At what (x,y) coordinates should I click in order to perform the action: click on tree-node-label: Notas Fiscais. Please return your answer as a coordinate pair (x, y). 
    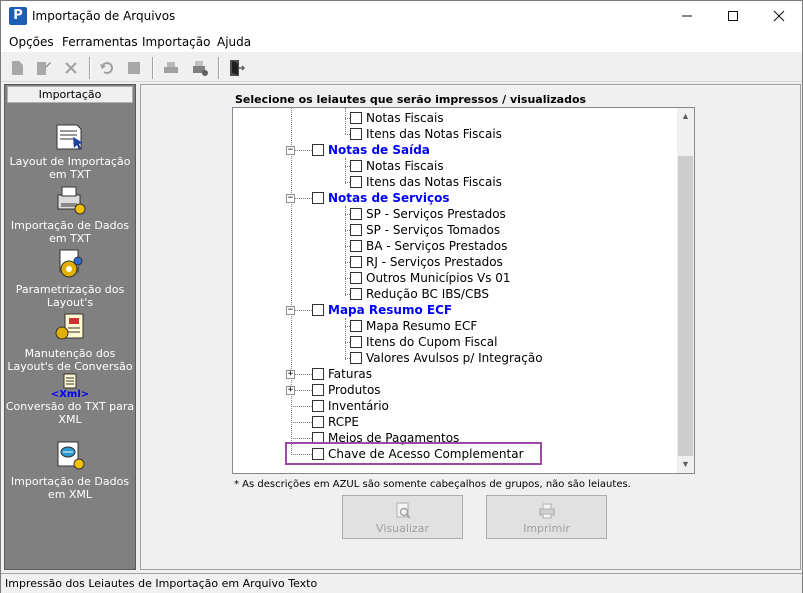
    Looking at the image, I should click on (405, 118).